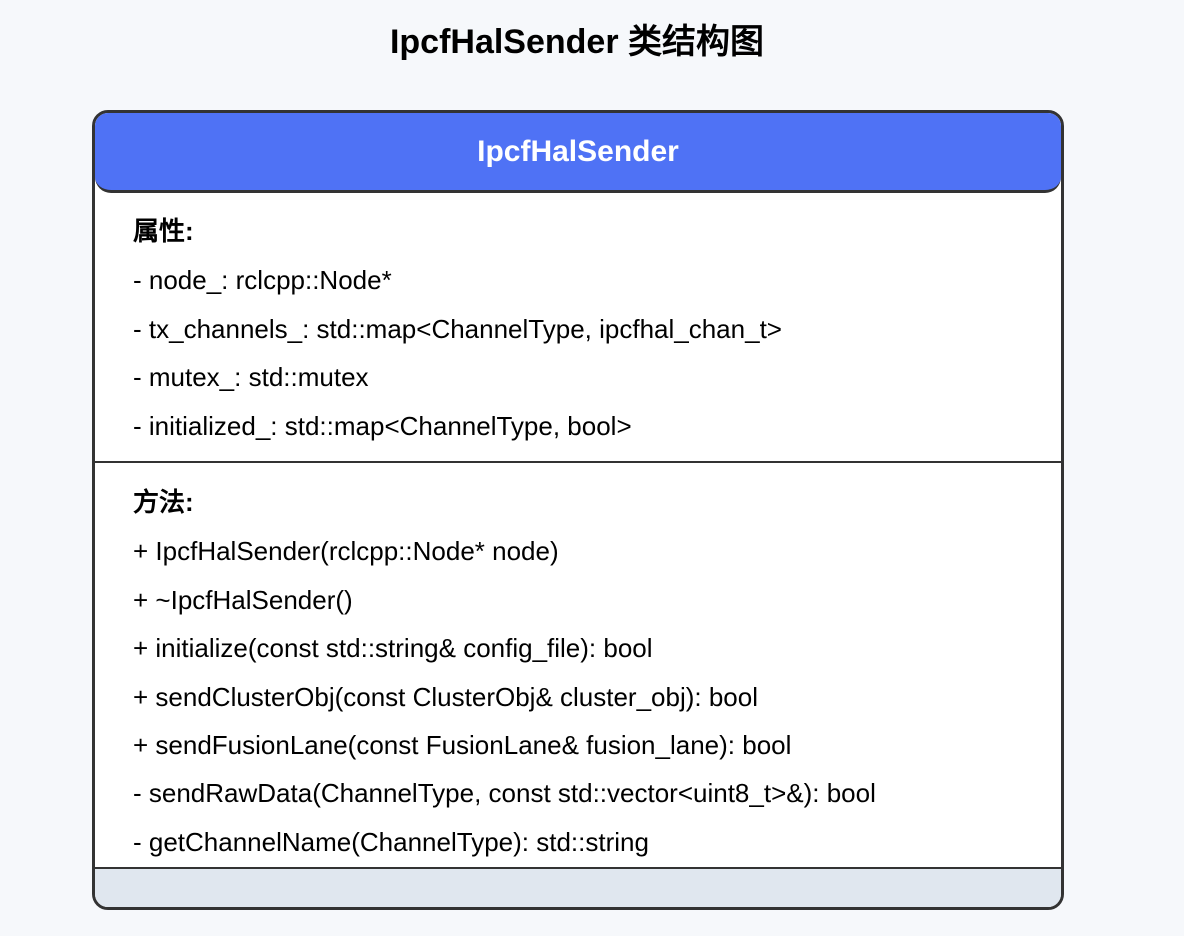 This screenshot has height=936, width=1184. I want to click on attribute-item: - mutex_: std::mutex, so click(251, 377).